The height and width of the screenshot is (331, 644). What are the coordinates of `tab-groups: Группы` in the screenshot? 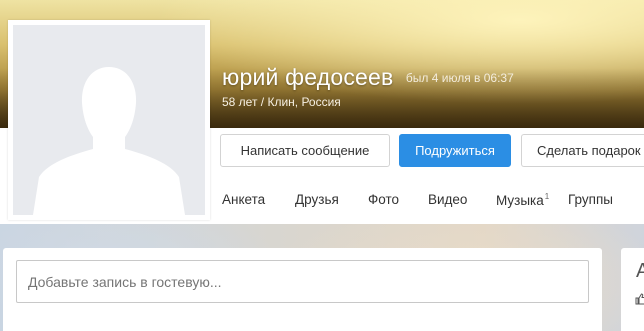 It's located at (590, 199).